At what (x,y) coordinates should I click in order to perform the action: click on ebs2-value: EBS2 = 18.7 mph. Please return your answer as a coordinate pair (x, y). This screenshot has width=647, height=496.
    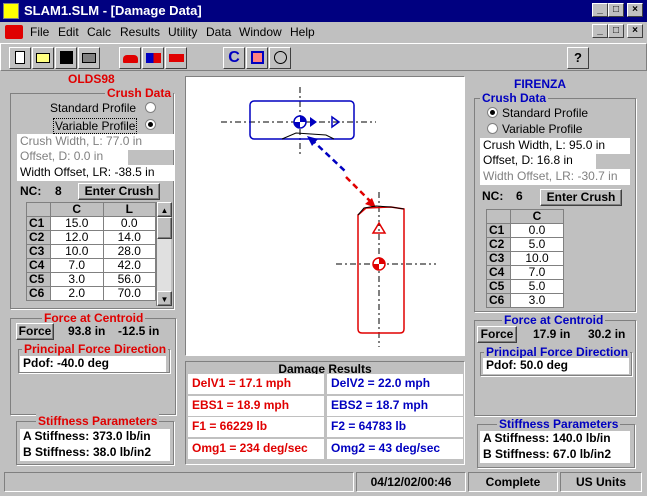
    Looking at the image, I should click on (395, 406).